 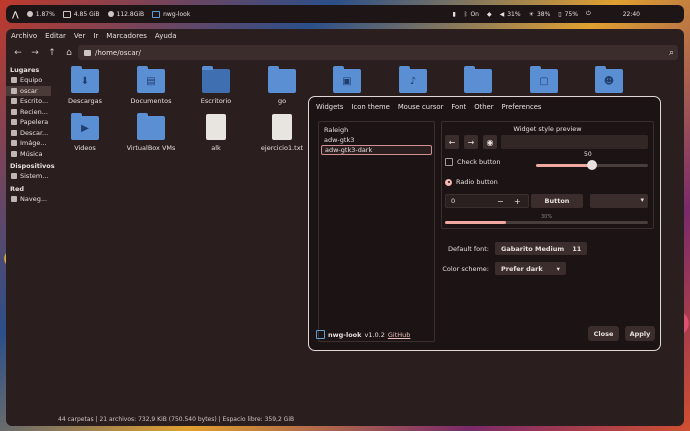 I want to click on color-scheme-label: Color scheme:, so click(x=465, y=268).